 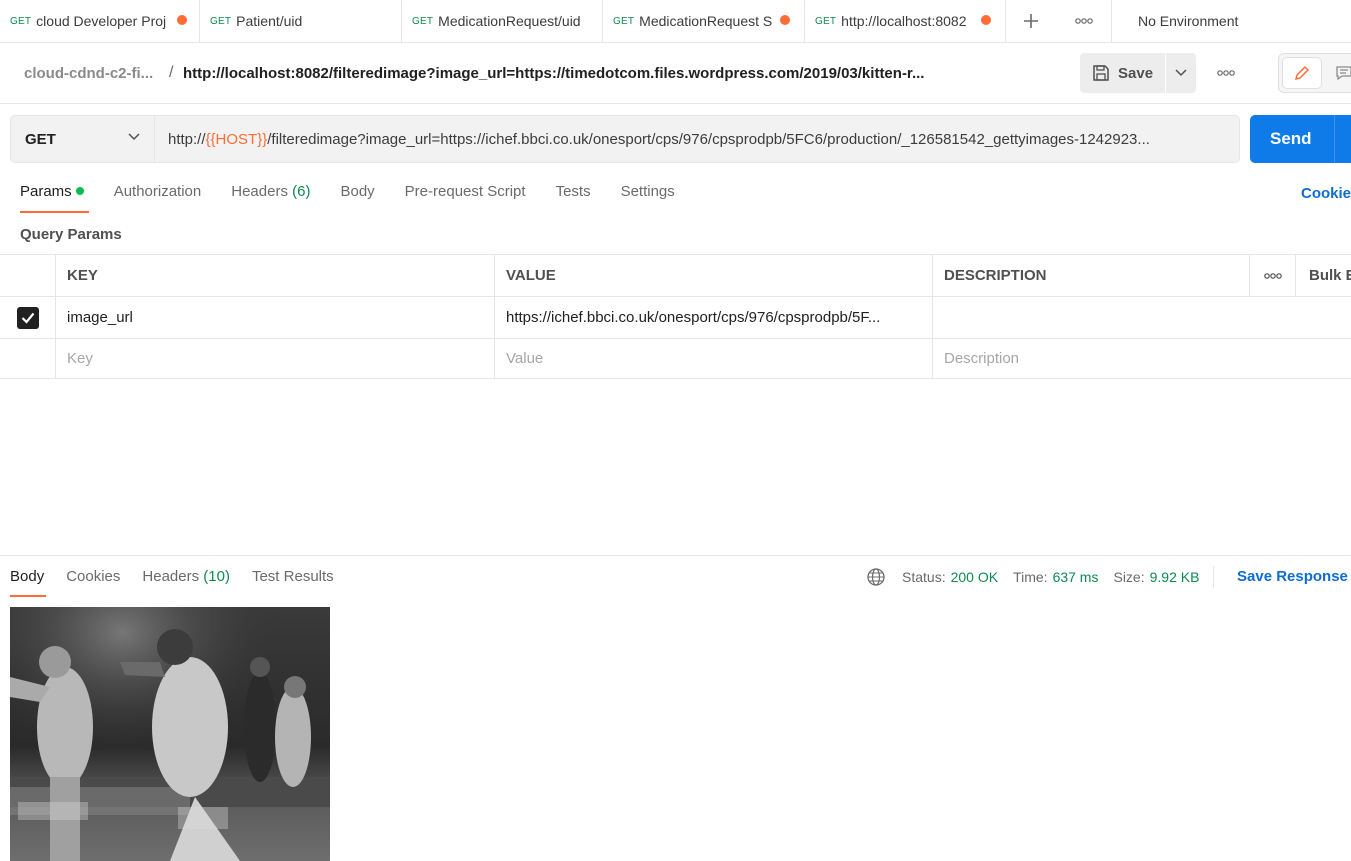 I want to click on table-row-new: Key Value Description, so click(x=675, y=358).